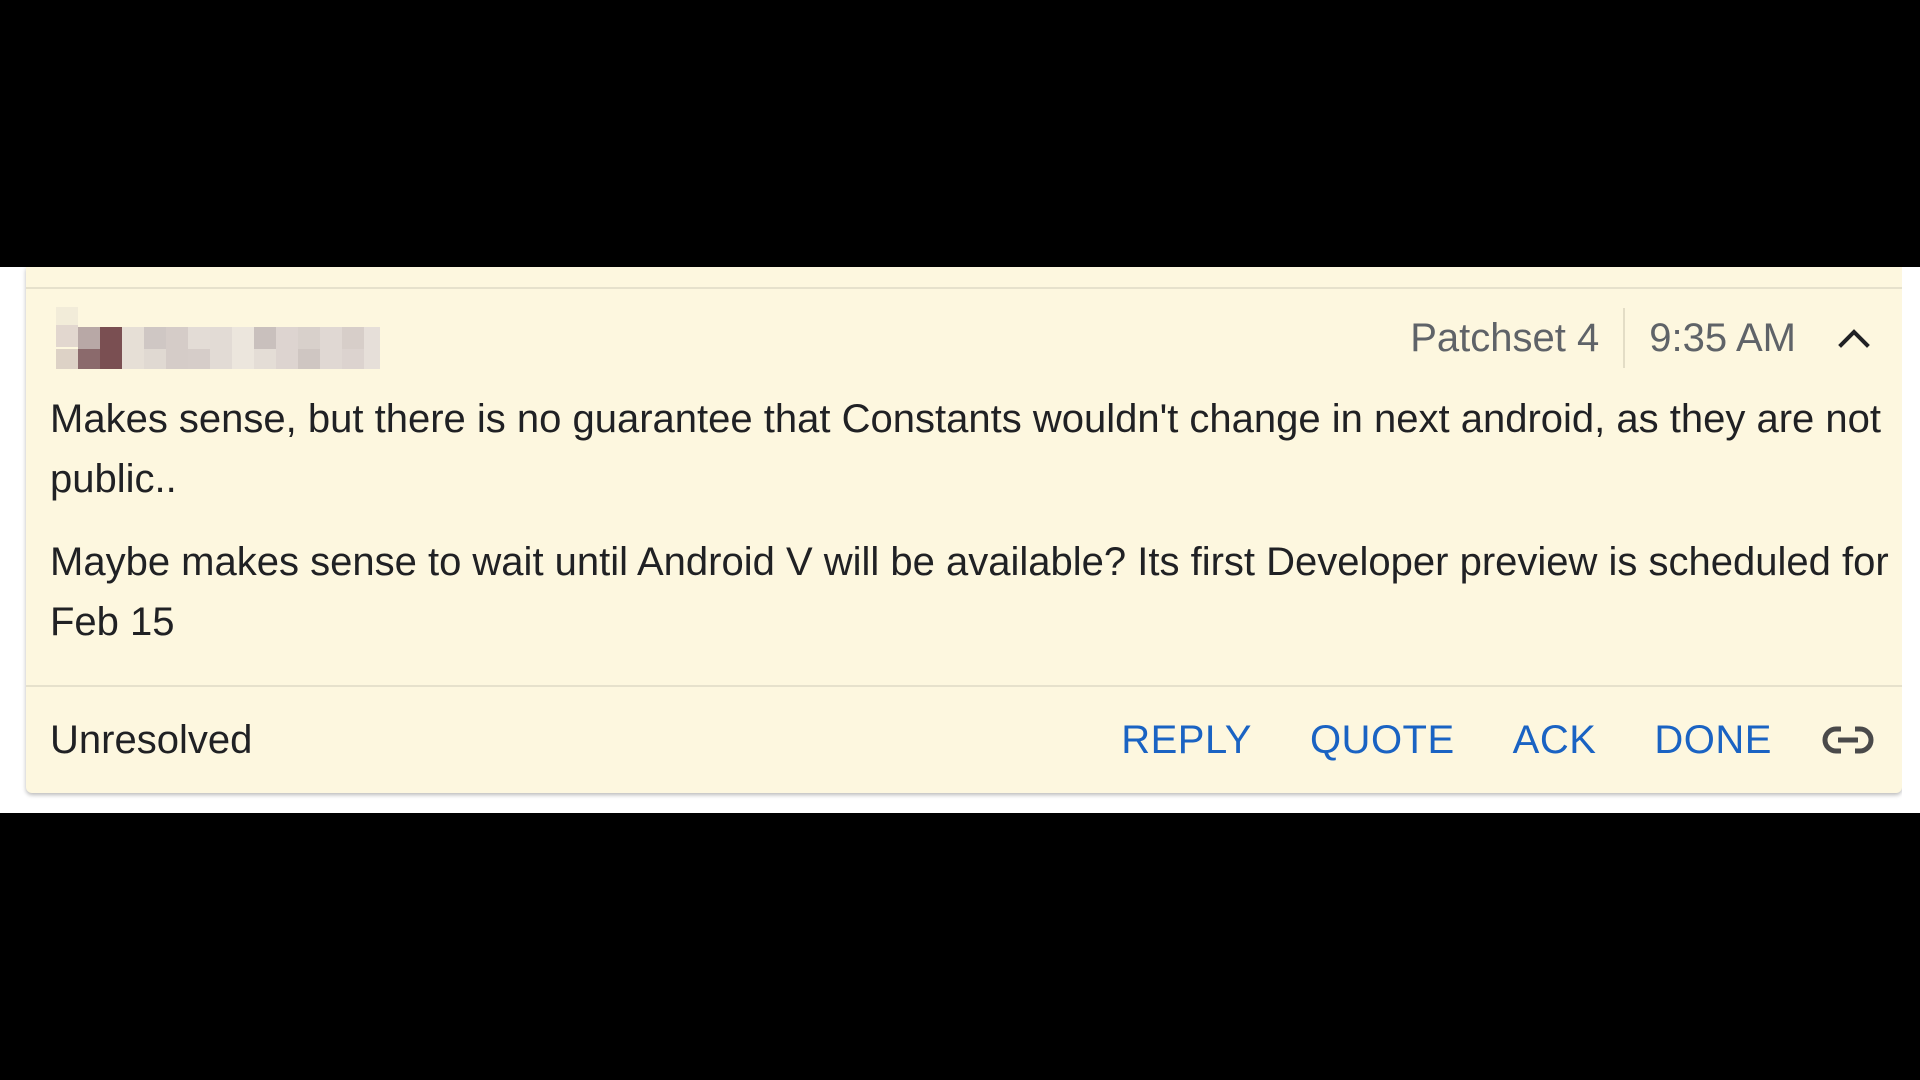  I want to click on author-name-redacted, so click(208, 338).